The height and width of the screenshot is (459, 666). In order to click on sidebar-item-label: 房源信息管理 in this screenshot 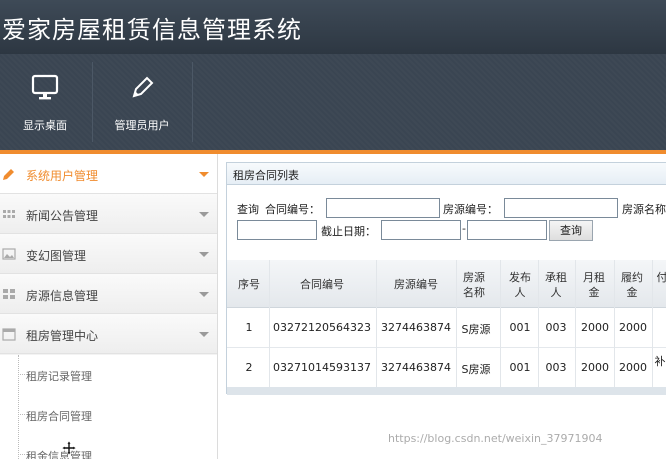, I will do `click(62, 296)`.